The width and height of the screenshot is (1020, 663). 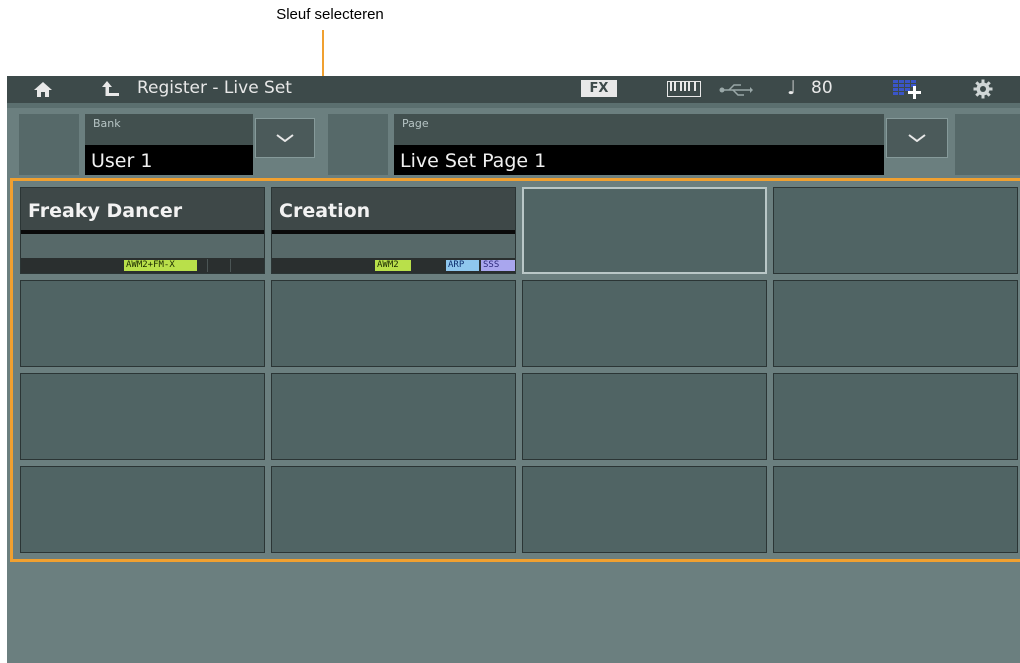 I want to click on slot-badges: AWM2 ARP SSS, so click(x=393, y=265).